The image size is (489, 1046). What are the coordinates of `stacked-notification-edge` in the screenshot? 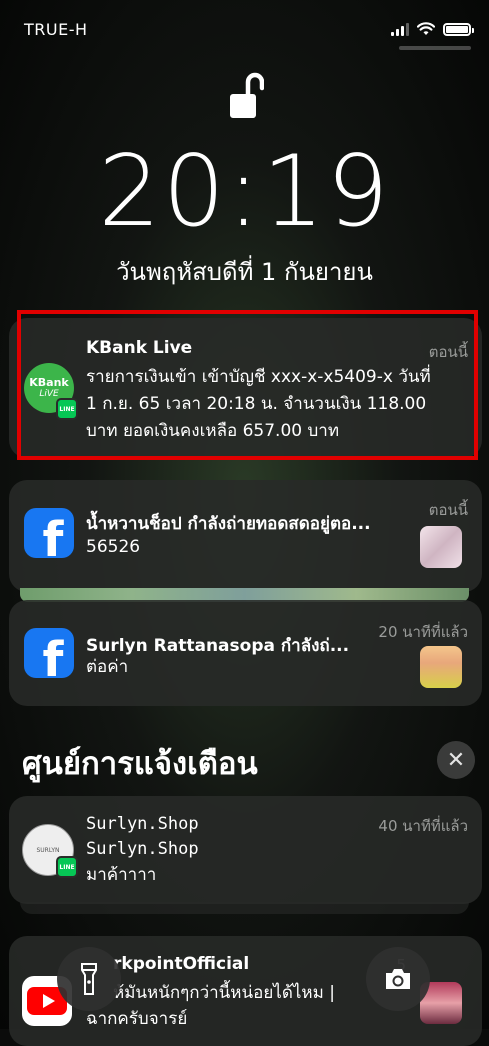 It's located at (244, 908).